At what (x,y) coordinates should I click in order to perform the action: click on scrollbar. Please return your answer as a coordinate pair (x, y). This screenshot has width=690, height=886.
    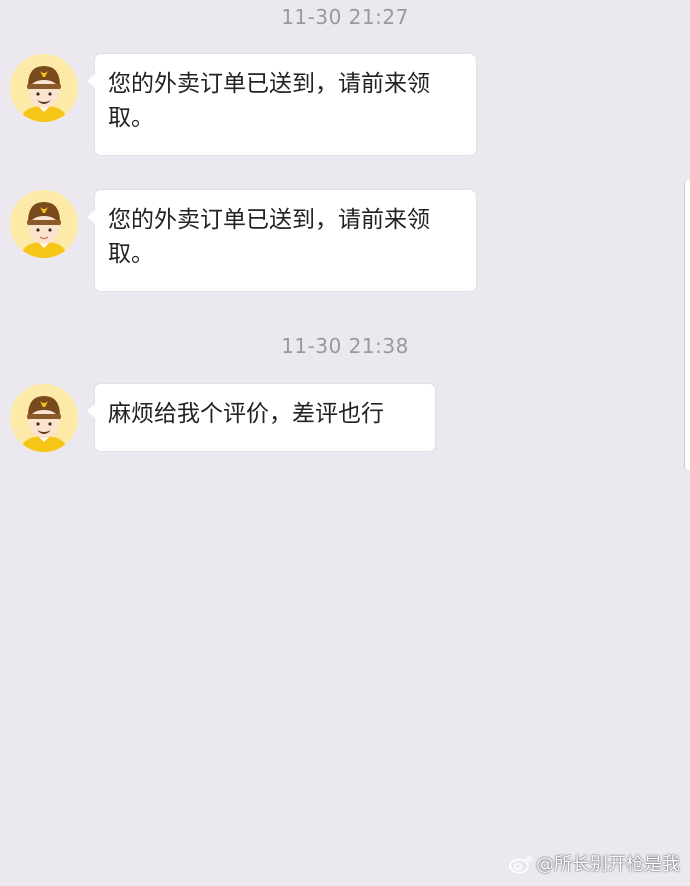
    Looking at the image, I should click on (687, 325).